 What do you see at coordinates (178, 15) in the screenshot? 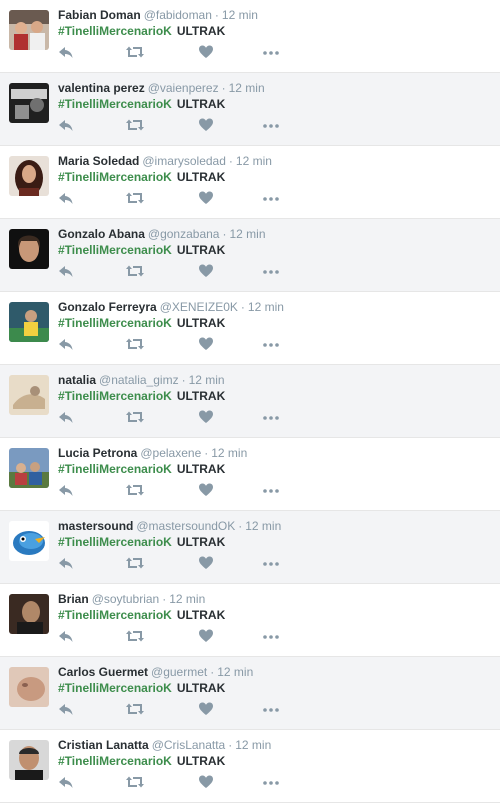
I see `user-handle: @fabidoman` at bounding box center [178, 15].